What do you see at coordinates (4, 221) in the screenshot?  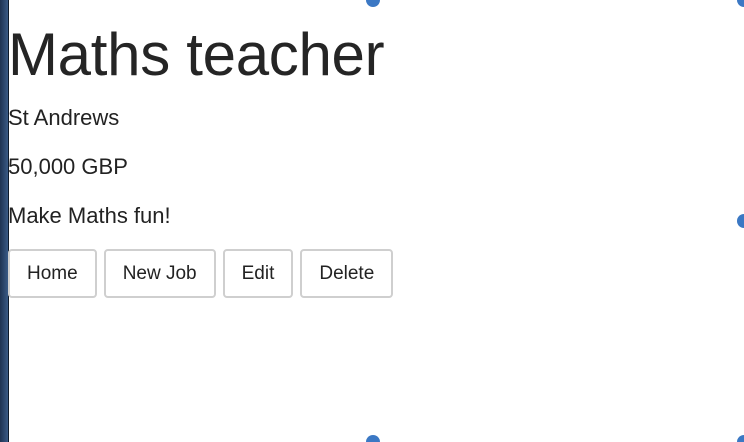 I see `window-left-edge` at bounding box center [4, 221].